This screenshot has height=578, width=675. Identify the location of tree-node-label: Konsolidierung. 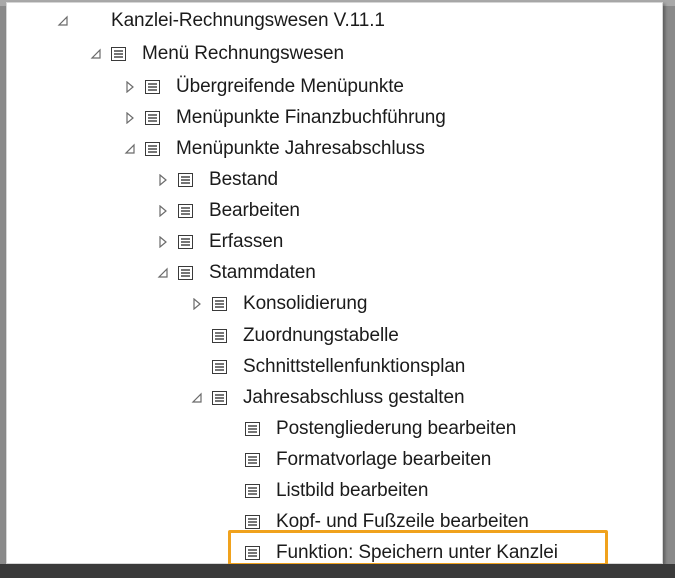
(305, 303).